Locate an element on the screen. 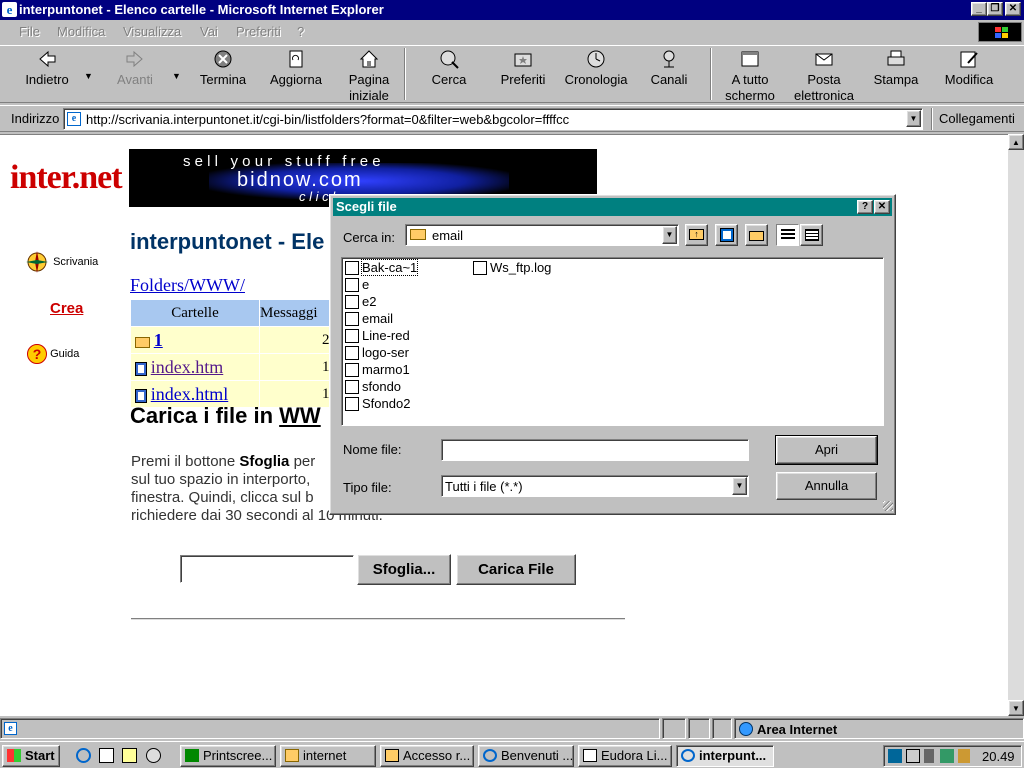 This screenshot has height=768, width=1024. menu-file: File is located at coordinates (29, 31).